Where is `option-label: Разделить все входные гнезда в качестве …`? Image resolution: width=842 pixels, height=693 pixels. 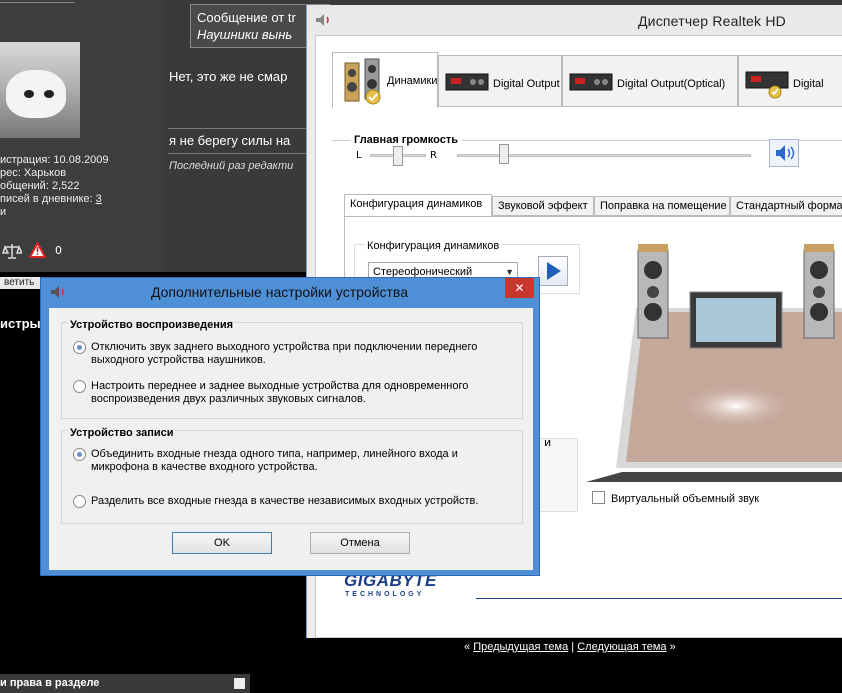 option-label: Разделить все входные гнезда в качестве … is located at coordinates (285, 501).